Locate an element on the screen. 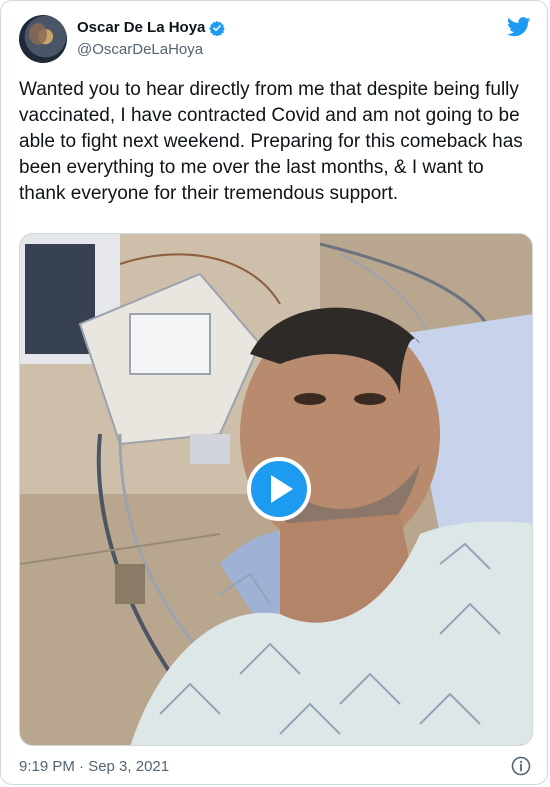 The width and height of the screenshot is (550, 787). verified-badge-icon is located at coordinates (217, 28).